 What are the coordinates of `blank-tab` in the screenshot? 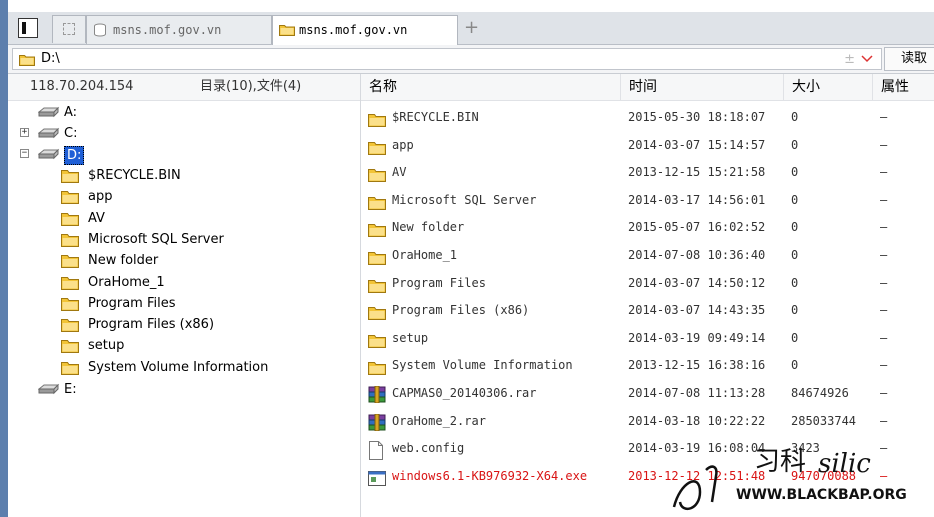 It's located at (69, 29).